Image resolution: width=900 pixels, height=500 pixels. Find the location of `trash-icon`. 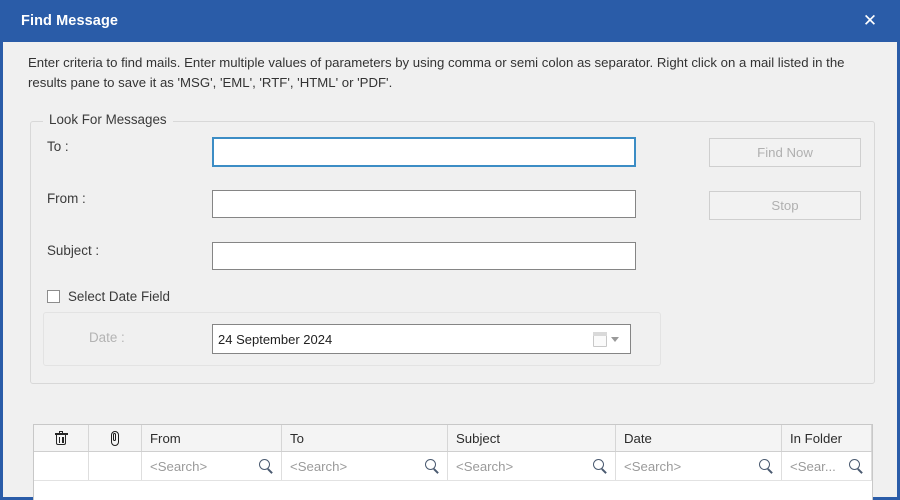

trash-icon is located at coordinates (61, 438).